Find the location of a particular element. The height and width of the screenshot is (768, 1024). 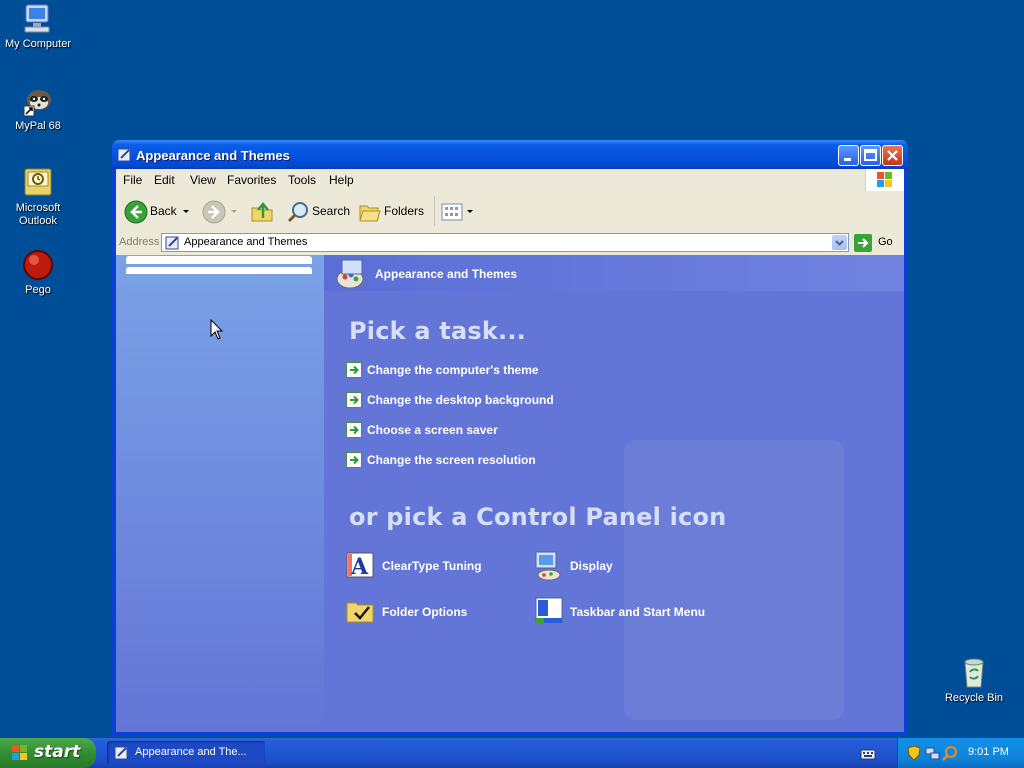

back-label: Back is located at coordinates (163, 211).